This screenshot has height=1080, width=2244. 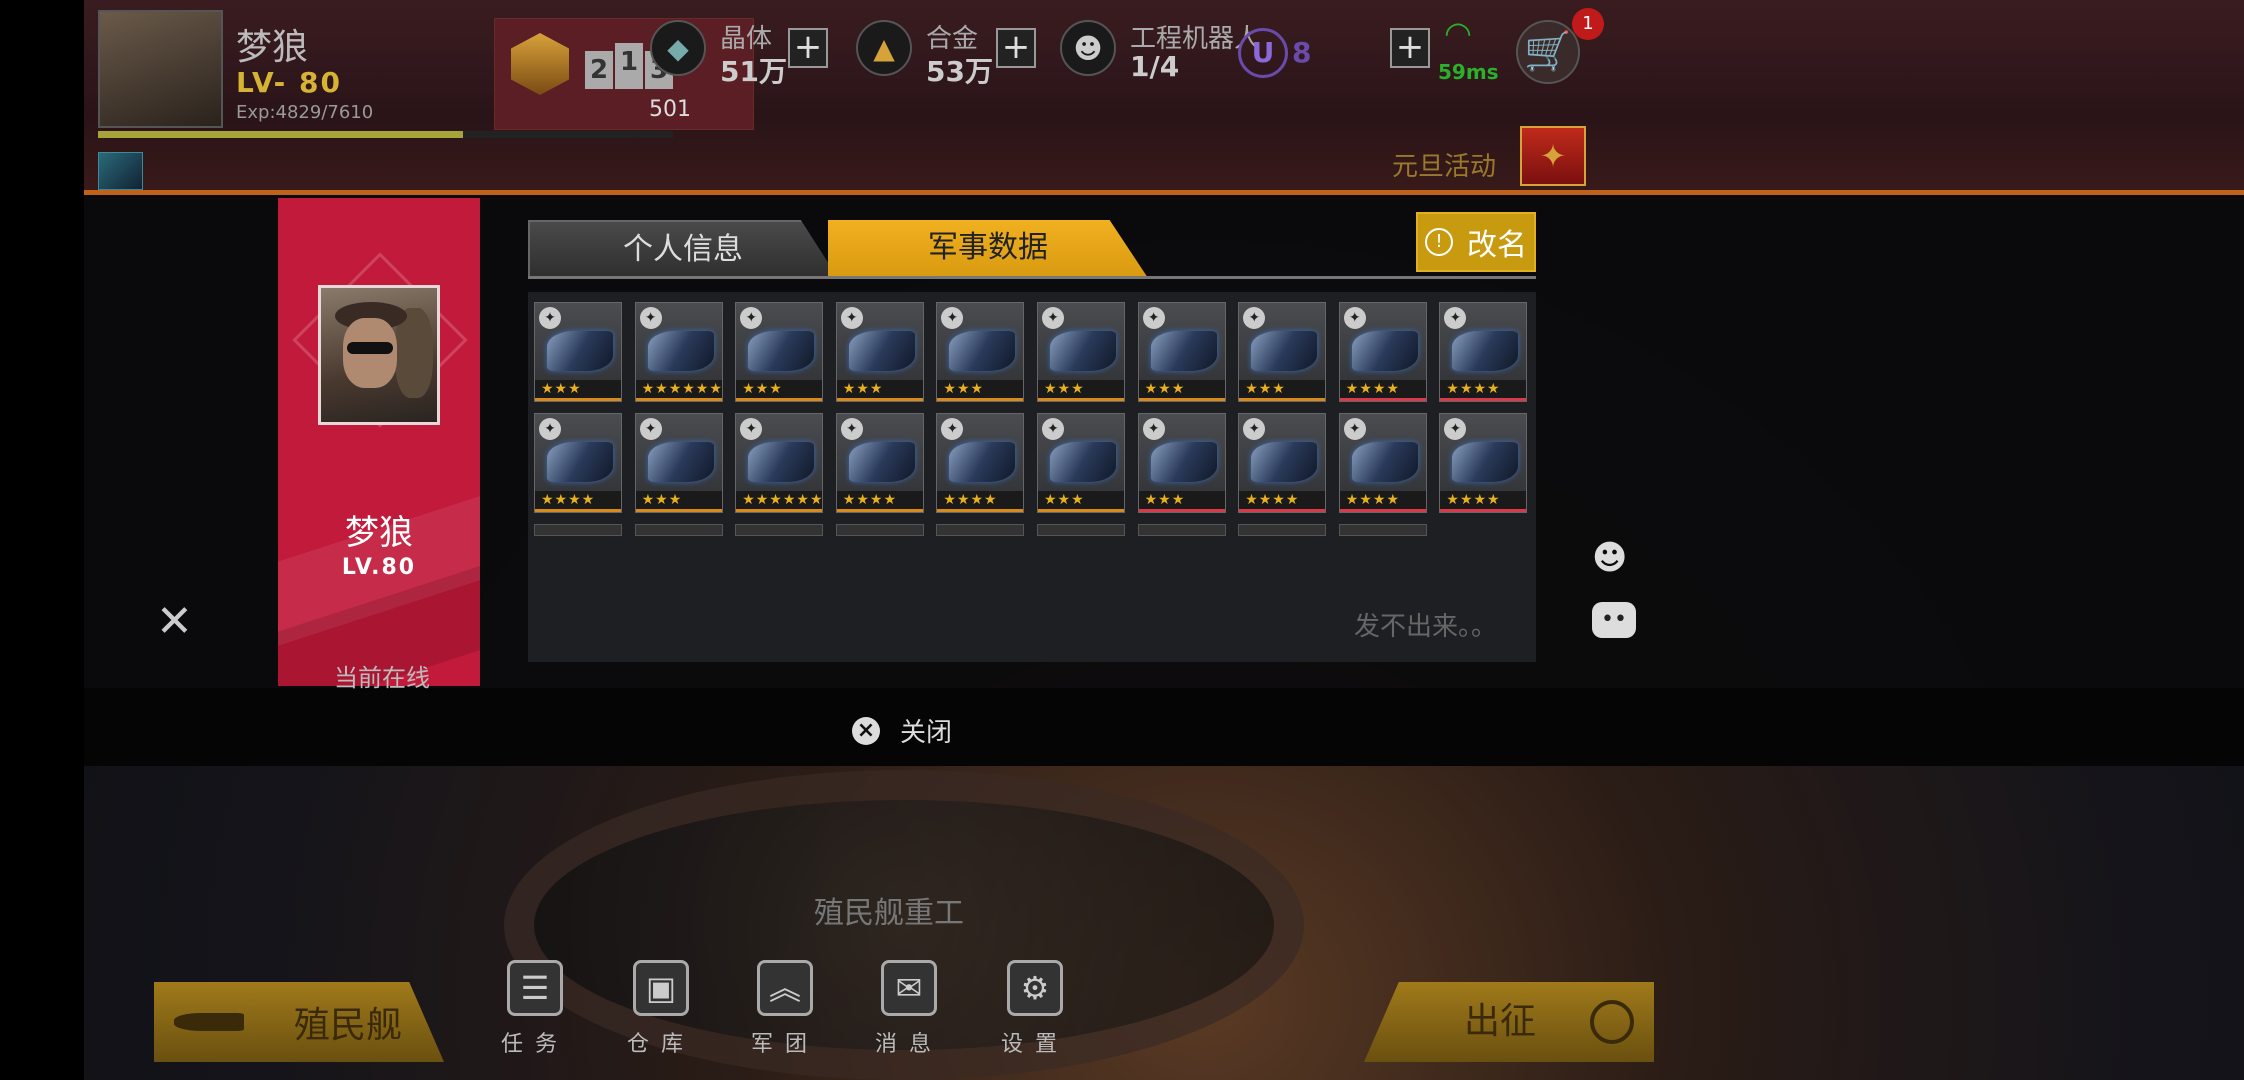 What do you see at coordinates (299, 1022) in the screenshot?
I see `colony-ship-button: 殖民舰` at bounding box center [299, 1022].